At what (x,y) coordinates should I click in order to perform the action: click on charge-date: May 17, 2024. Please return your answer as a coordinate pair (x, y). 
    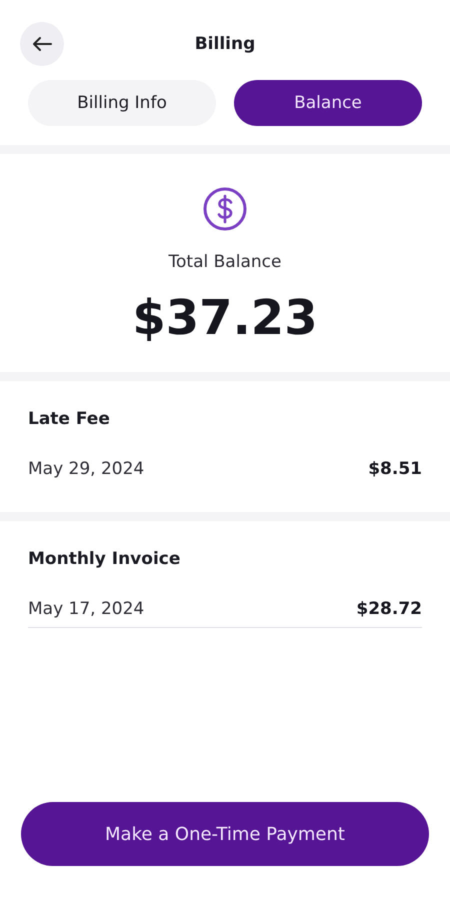
    Looking at the image, I should click on (86, 609).